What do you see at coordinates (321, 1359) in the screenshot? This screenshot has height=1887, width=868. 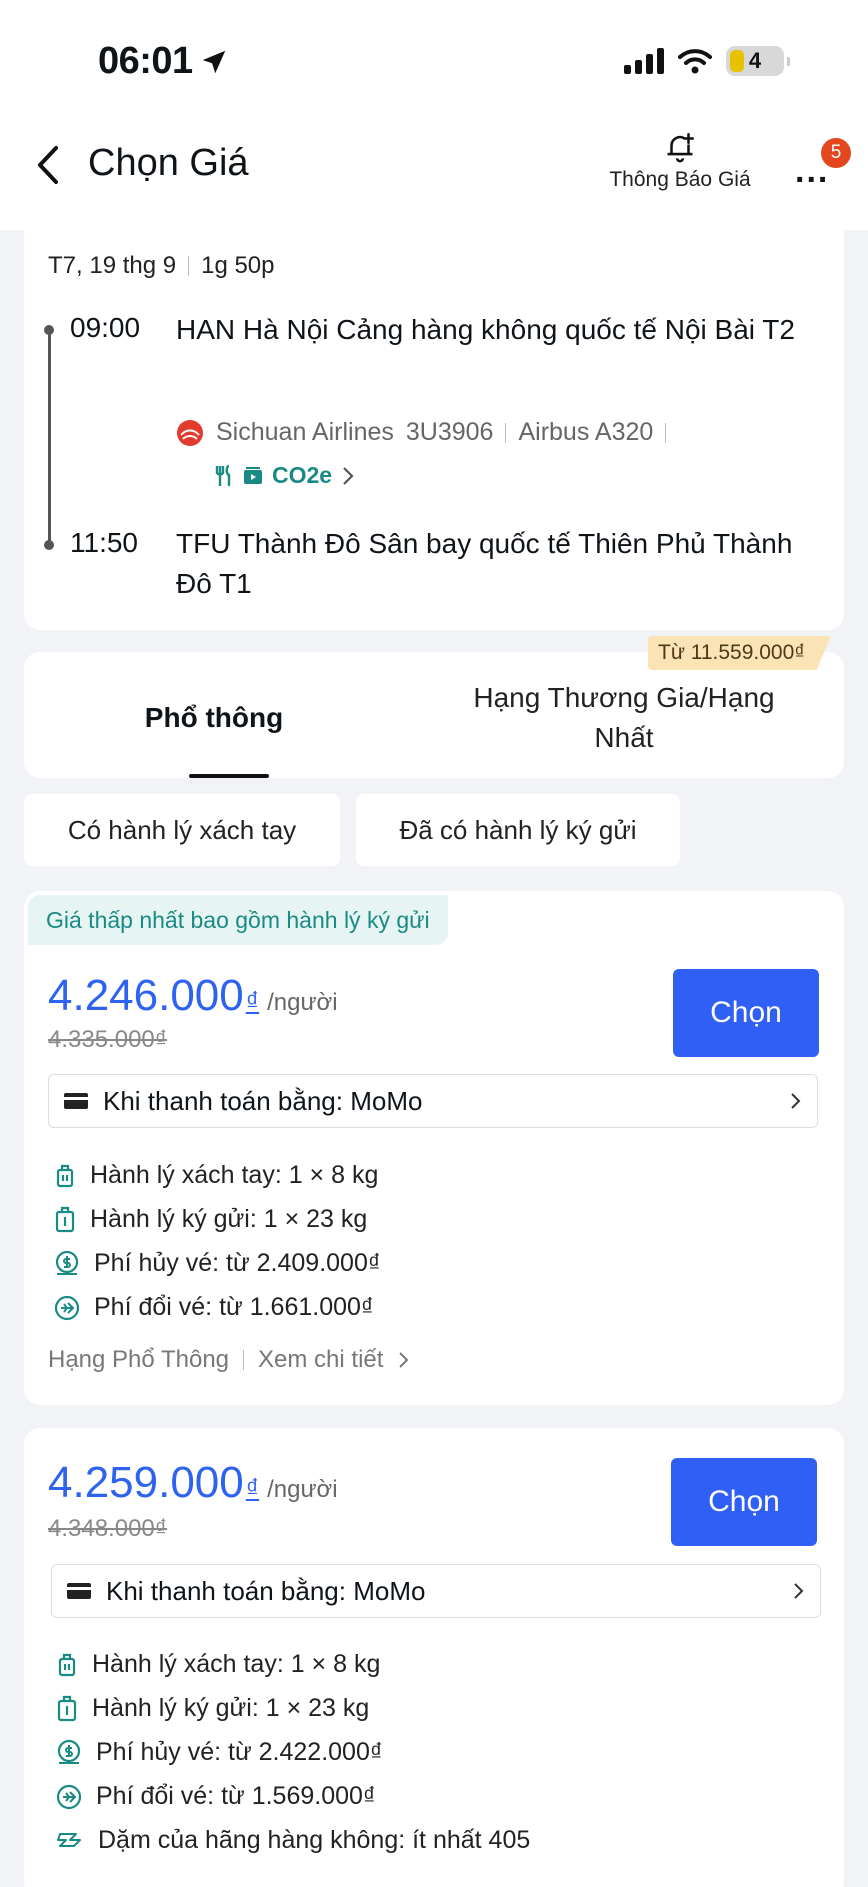 I see `view-details-label: Xem chi tiết` at bounding box center [321, 1359].